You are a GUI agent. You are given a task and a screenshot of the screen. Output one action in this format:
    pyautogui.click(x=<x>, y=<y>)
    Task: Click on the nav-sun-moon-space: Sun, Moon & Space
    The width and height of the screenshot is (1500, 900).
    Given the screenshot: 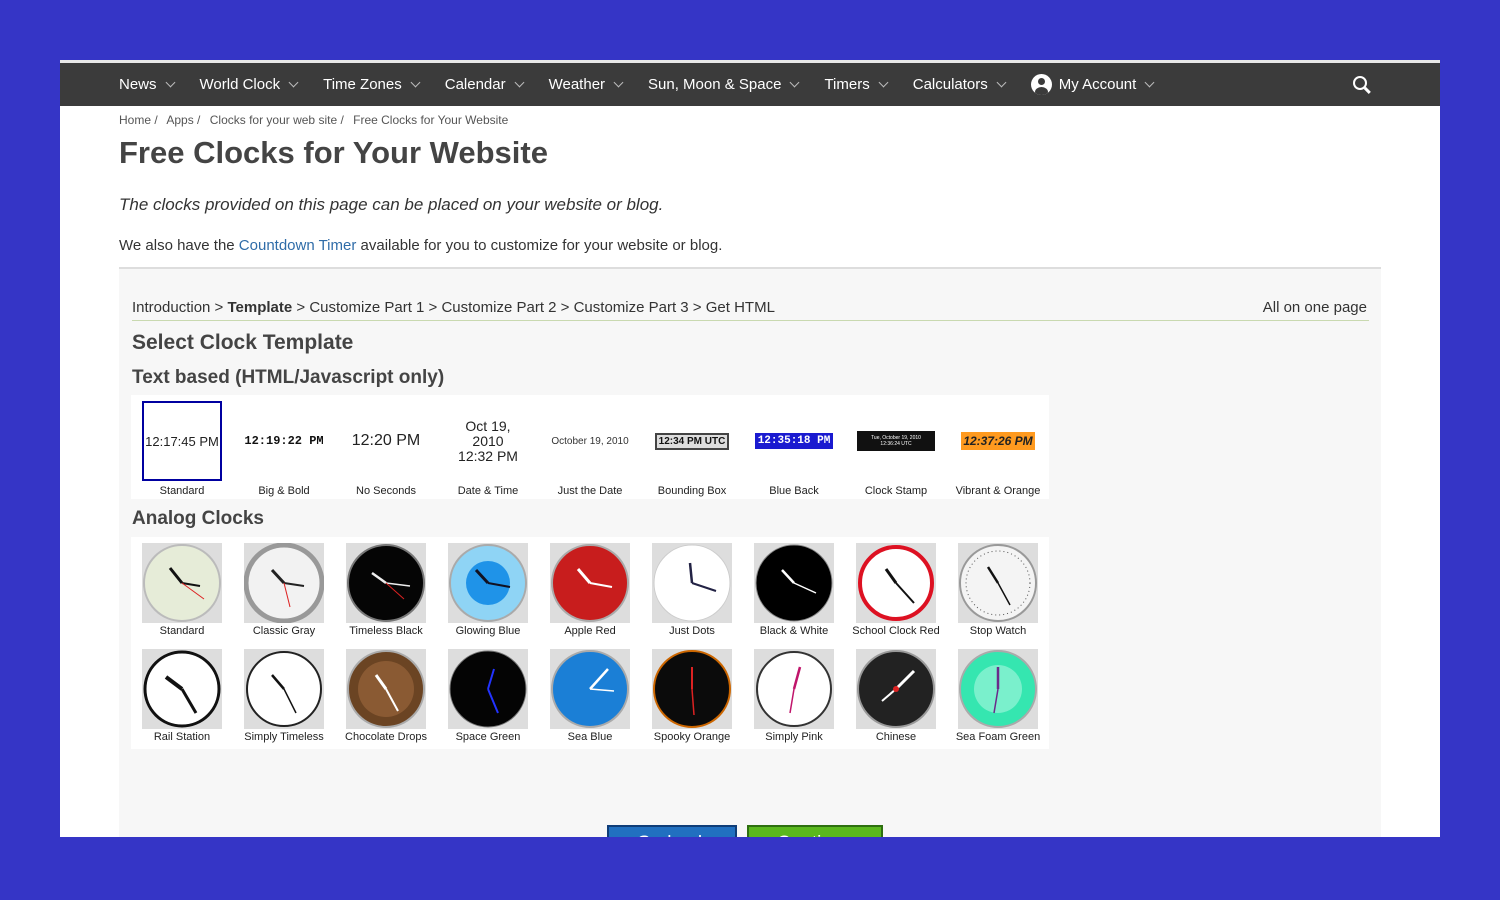 What is the action you would take?
    pyautogui.click(x=724, y=84)
    